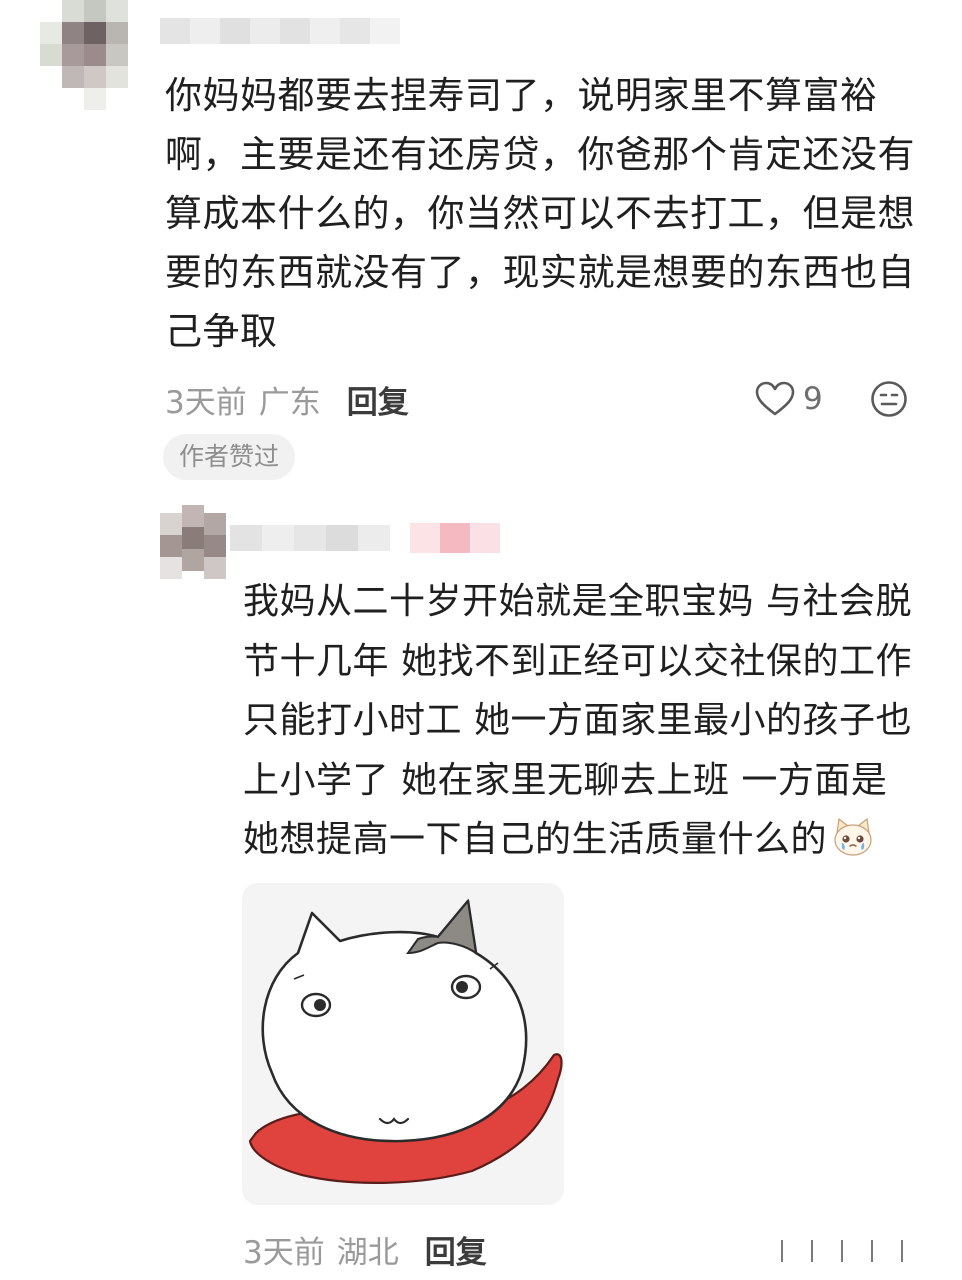 Image resolution: width=962 pixels, height=1280 pixels. I want to click on comment-location: 广东, so click(289, 402).